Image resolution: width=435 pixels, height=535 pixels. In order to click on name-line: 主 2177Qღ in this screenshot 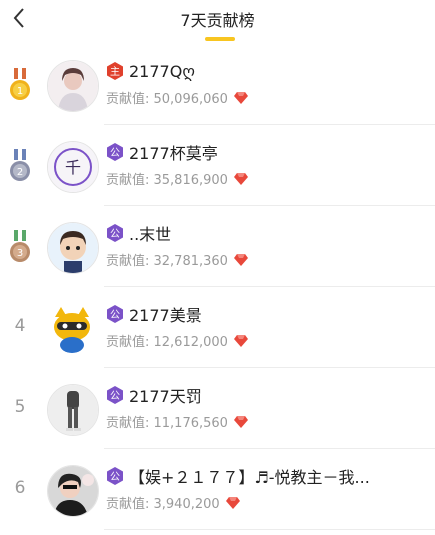, I will do `click(150, 71)`.